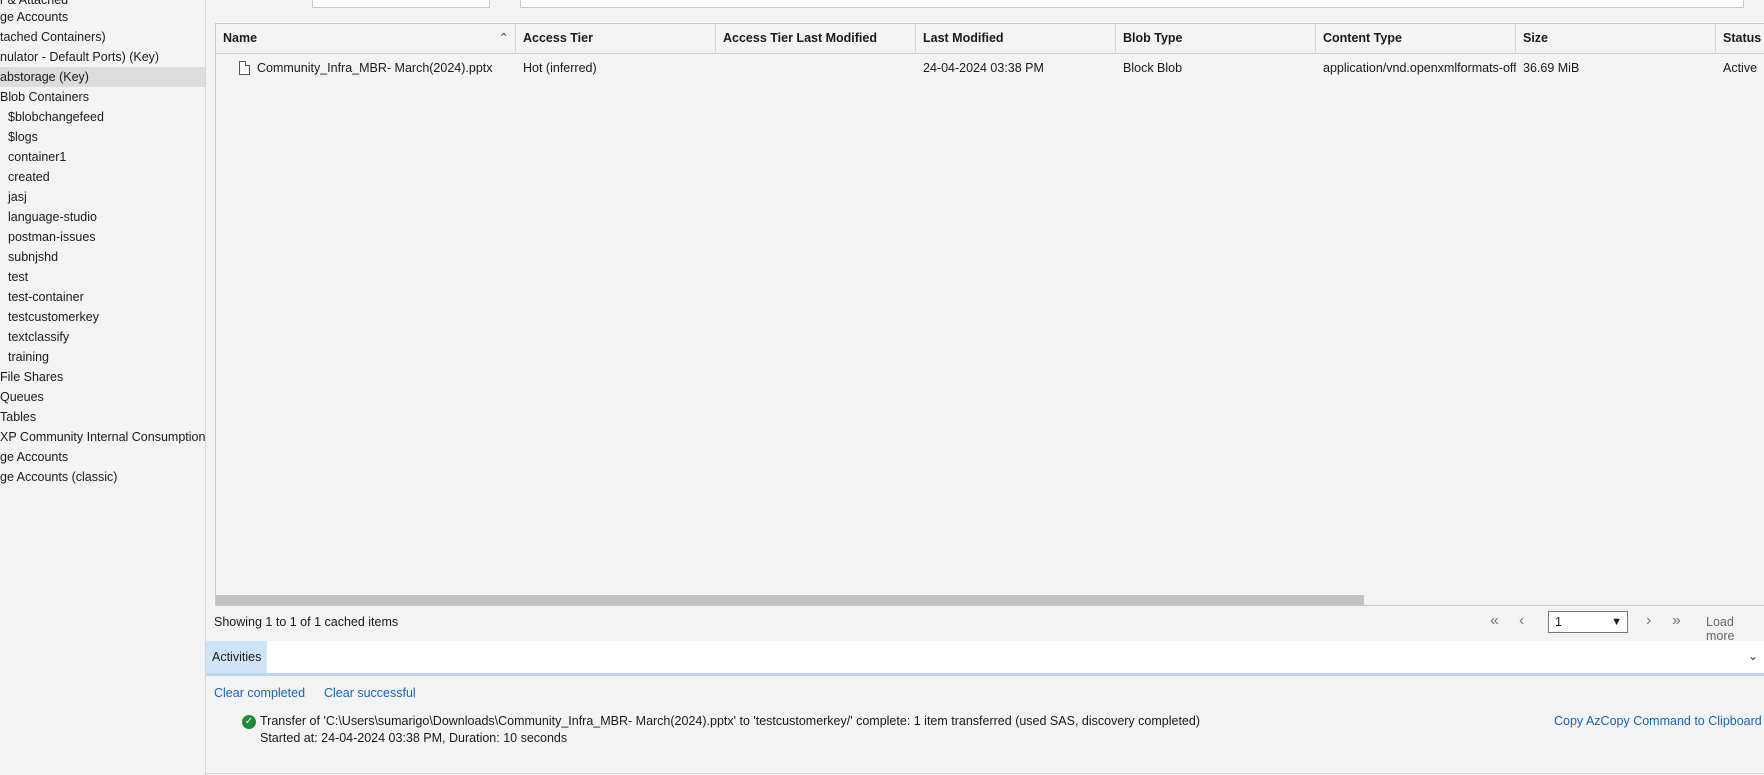 The width and height of the screenshot is (1764, 775). What do you see at coordinates (46, 297) in the screenshot?
I see `tree-item-container: test-container` at bounding box center [46, 297].